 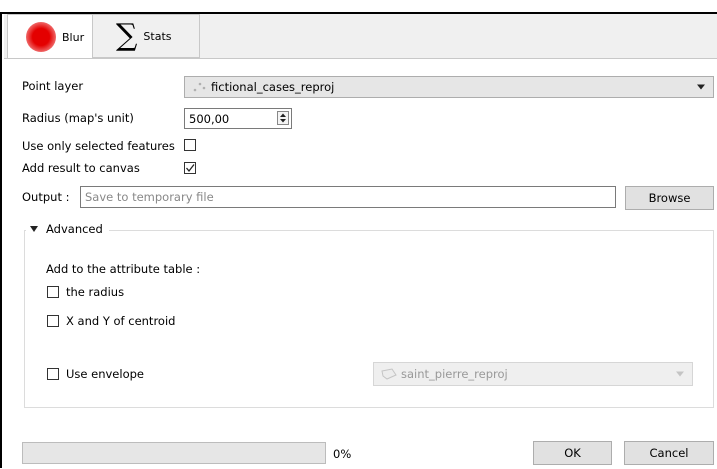 I want to click on advanced-toggle: Advanced, so click(x=67, y=229).